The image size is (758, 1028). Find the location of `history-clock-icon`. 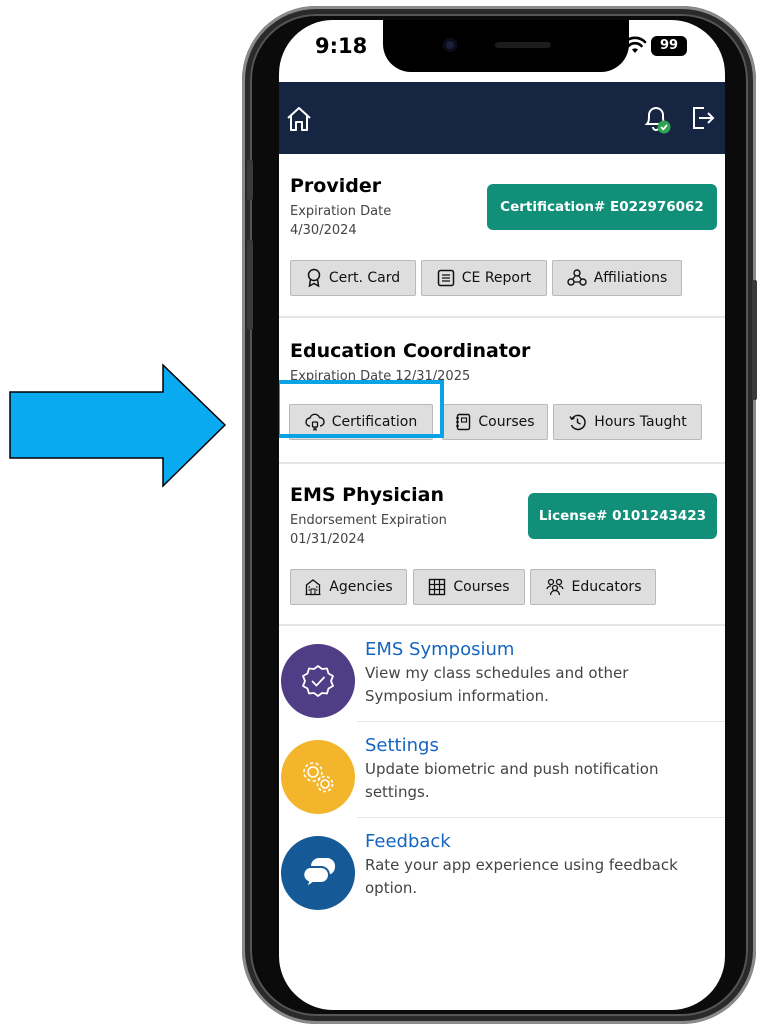

history-clock-icon is located at coordinates (578, 422).